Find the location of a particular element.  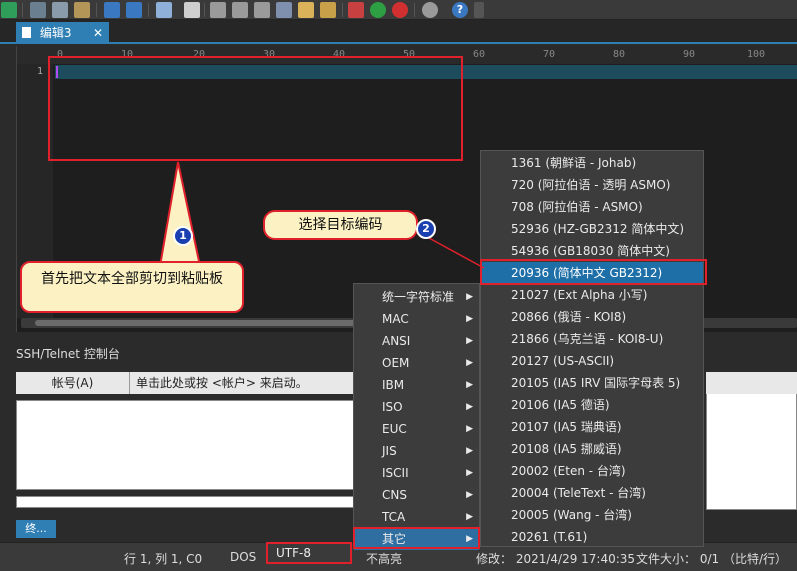

document-icon is located at coordinates (26, 32).